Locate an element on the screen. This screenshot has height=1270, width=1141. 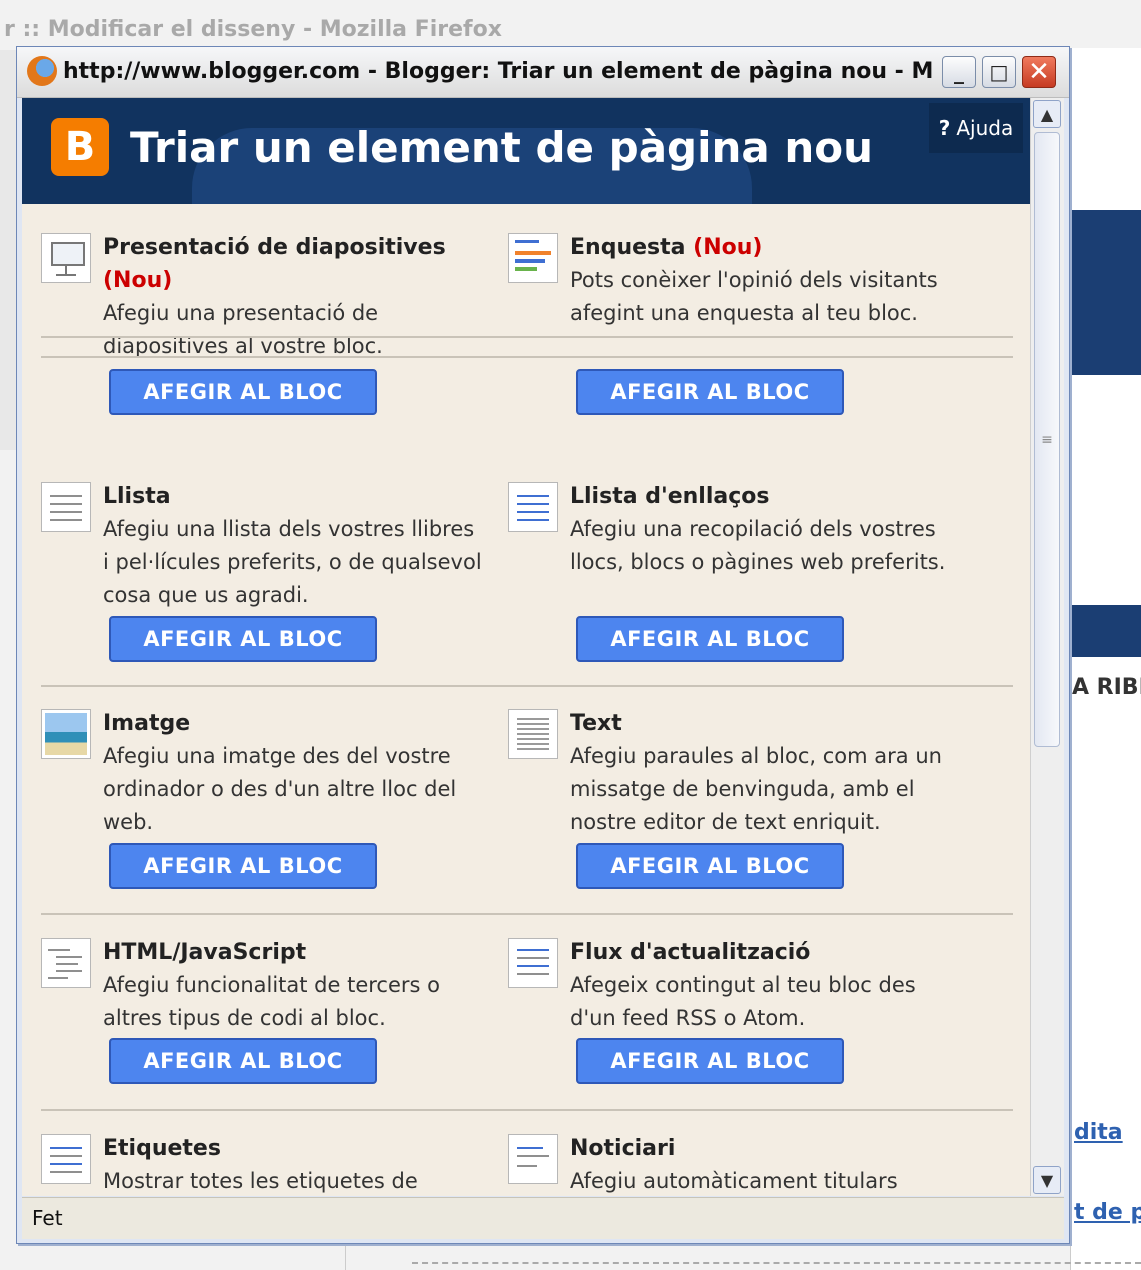
gadget-description: Afegiu automàticament titulars is located at coordinates (734, 1181).